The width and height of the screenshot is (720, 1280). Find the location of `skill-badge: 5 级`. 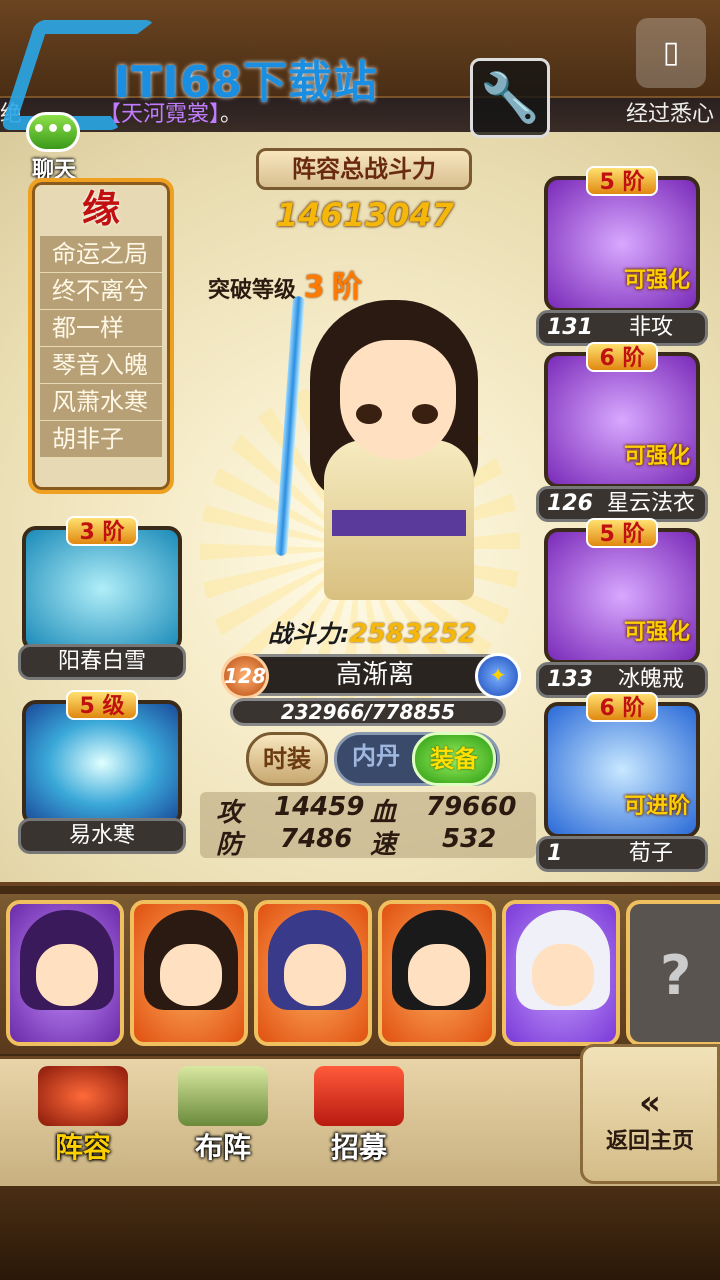

skill-badge: 5 级 is located at coordinates (102, 705).